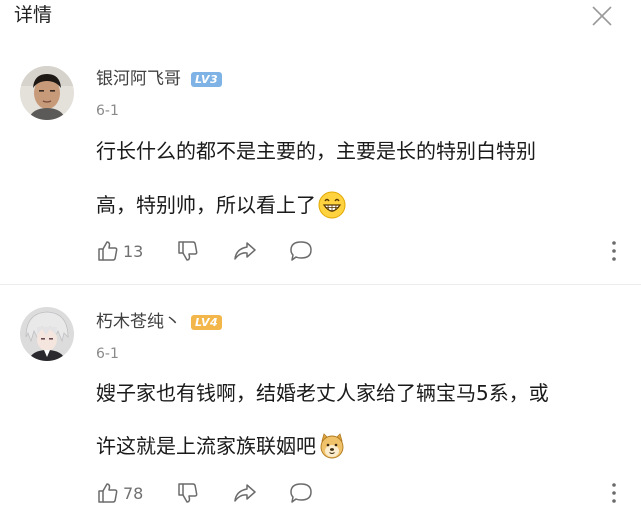  Describe the element at coordinates (207, 79) in the screenshot. I see `level-badge: LV3` at that location.